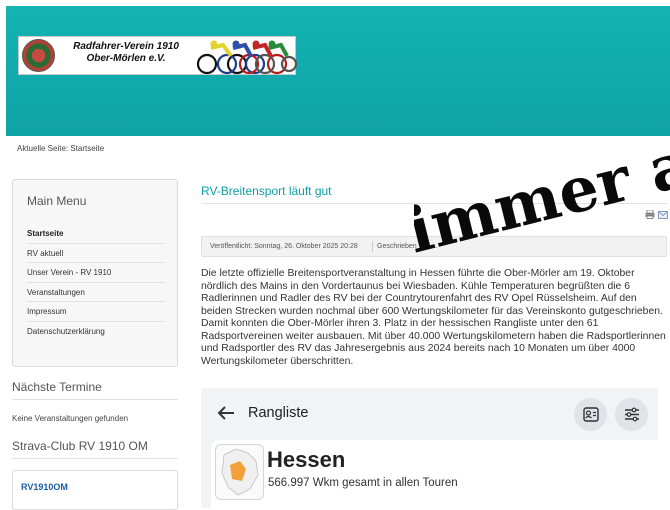  I want to click on strava-club-link: RV1910OM, so click(44, 487).